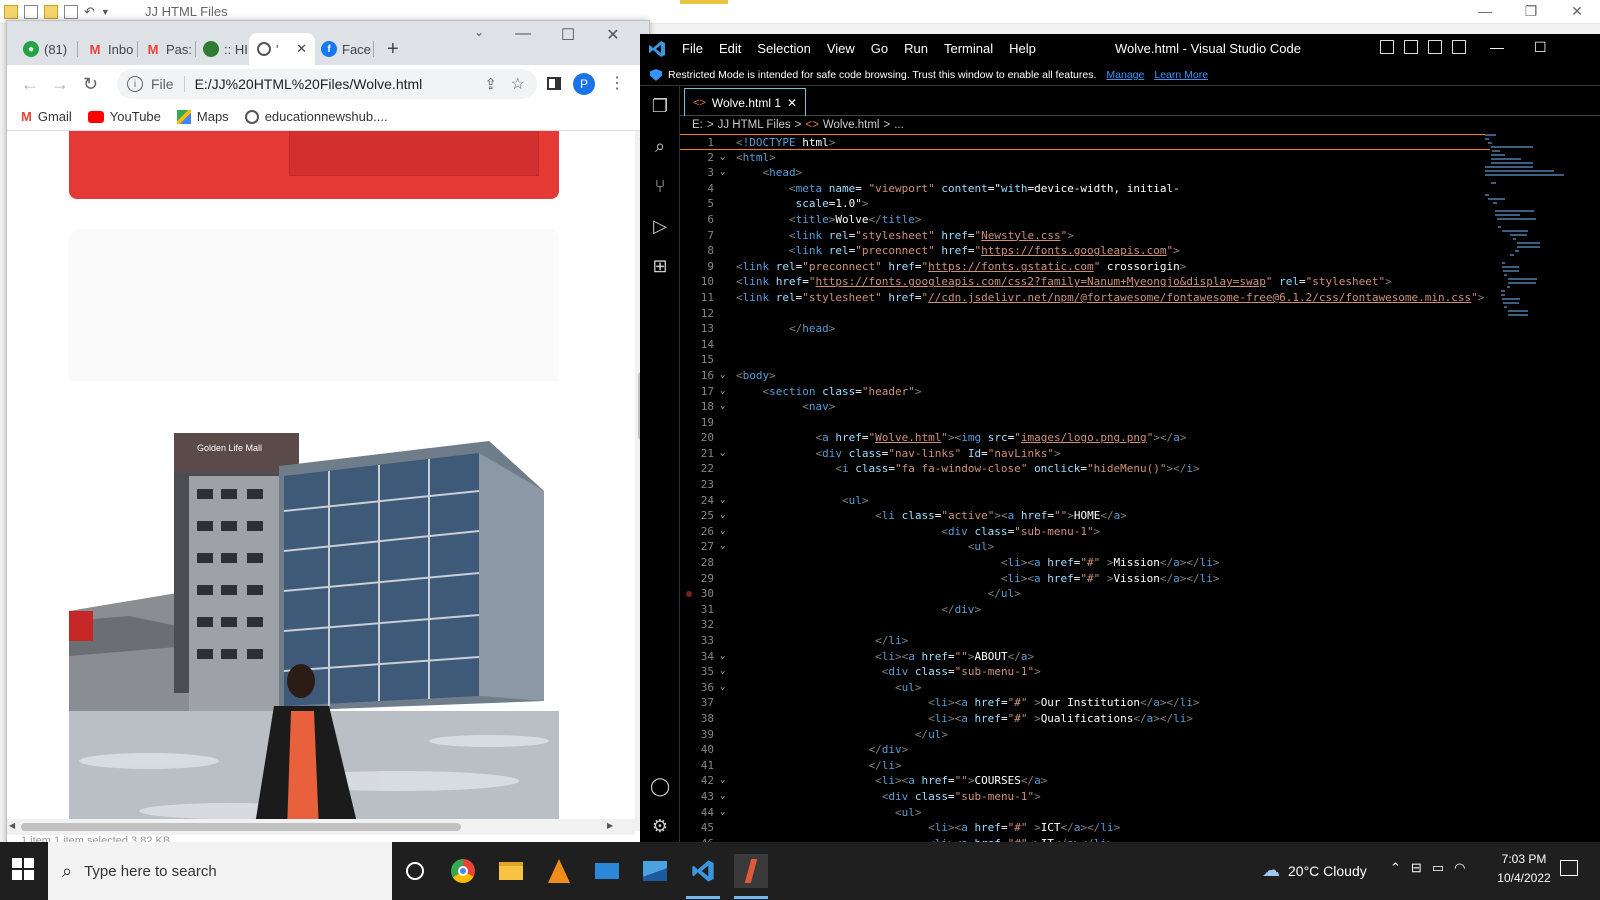  What do you see at coordinates (12, 825) in the screenshot?
I see `scroll-left-icon: ◀` at bounding box center [12, 825].